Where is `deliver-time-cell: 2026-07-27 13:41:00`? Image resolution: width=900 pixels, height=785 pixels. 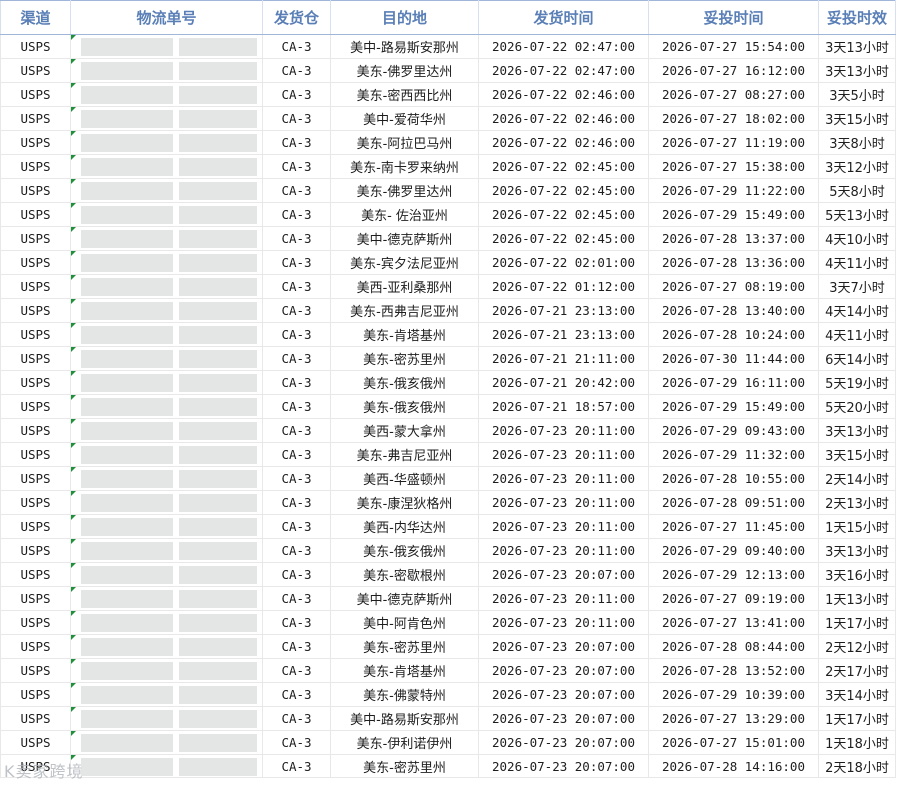 deliver-time-cell: 2026-07-27 13:41:00 is located at coordinates (733, 622).